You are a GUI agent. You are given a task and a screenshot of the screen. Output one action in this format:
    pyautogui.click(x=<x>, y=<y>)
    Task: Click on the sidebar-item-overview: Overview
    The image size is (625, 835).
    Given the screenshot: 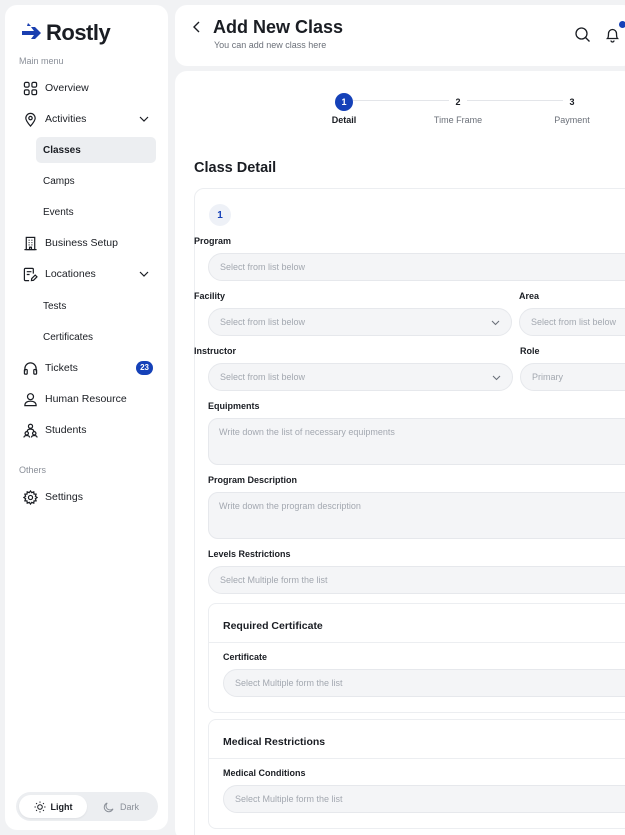 What is the action you would take?
    pyautogui.click(x=87, y=88)
    